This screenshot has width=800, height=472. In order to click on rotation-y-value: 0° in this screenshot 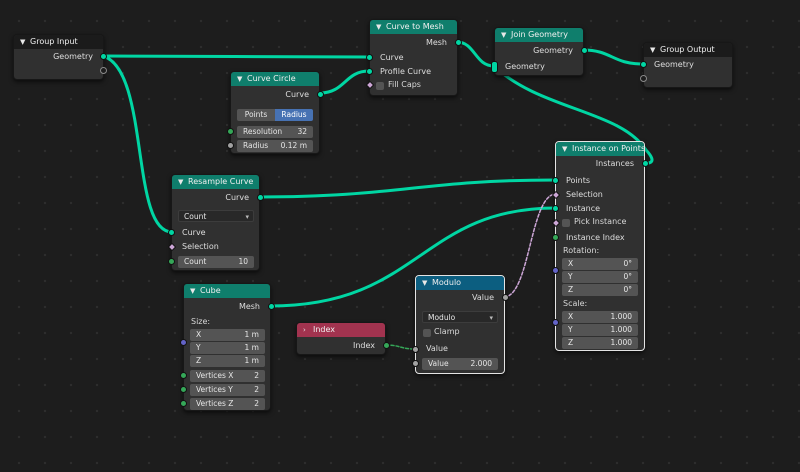, I will do `click(627, 276)`.